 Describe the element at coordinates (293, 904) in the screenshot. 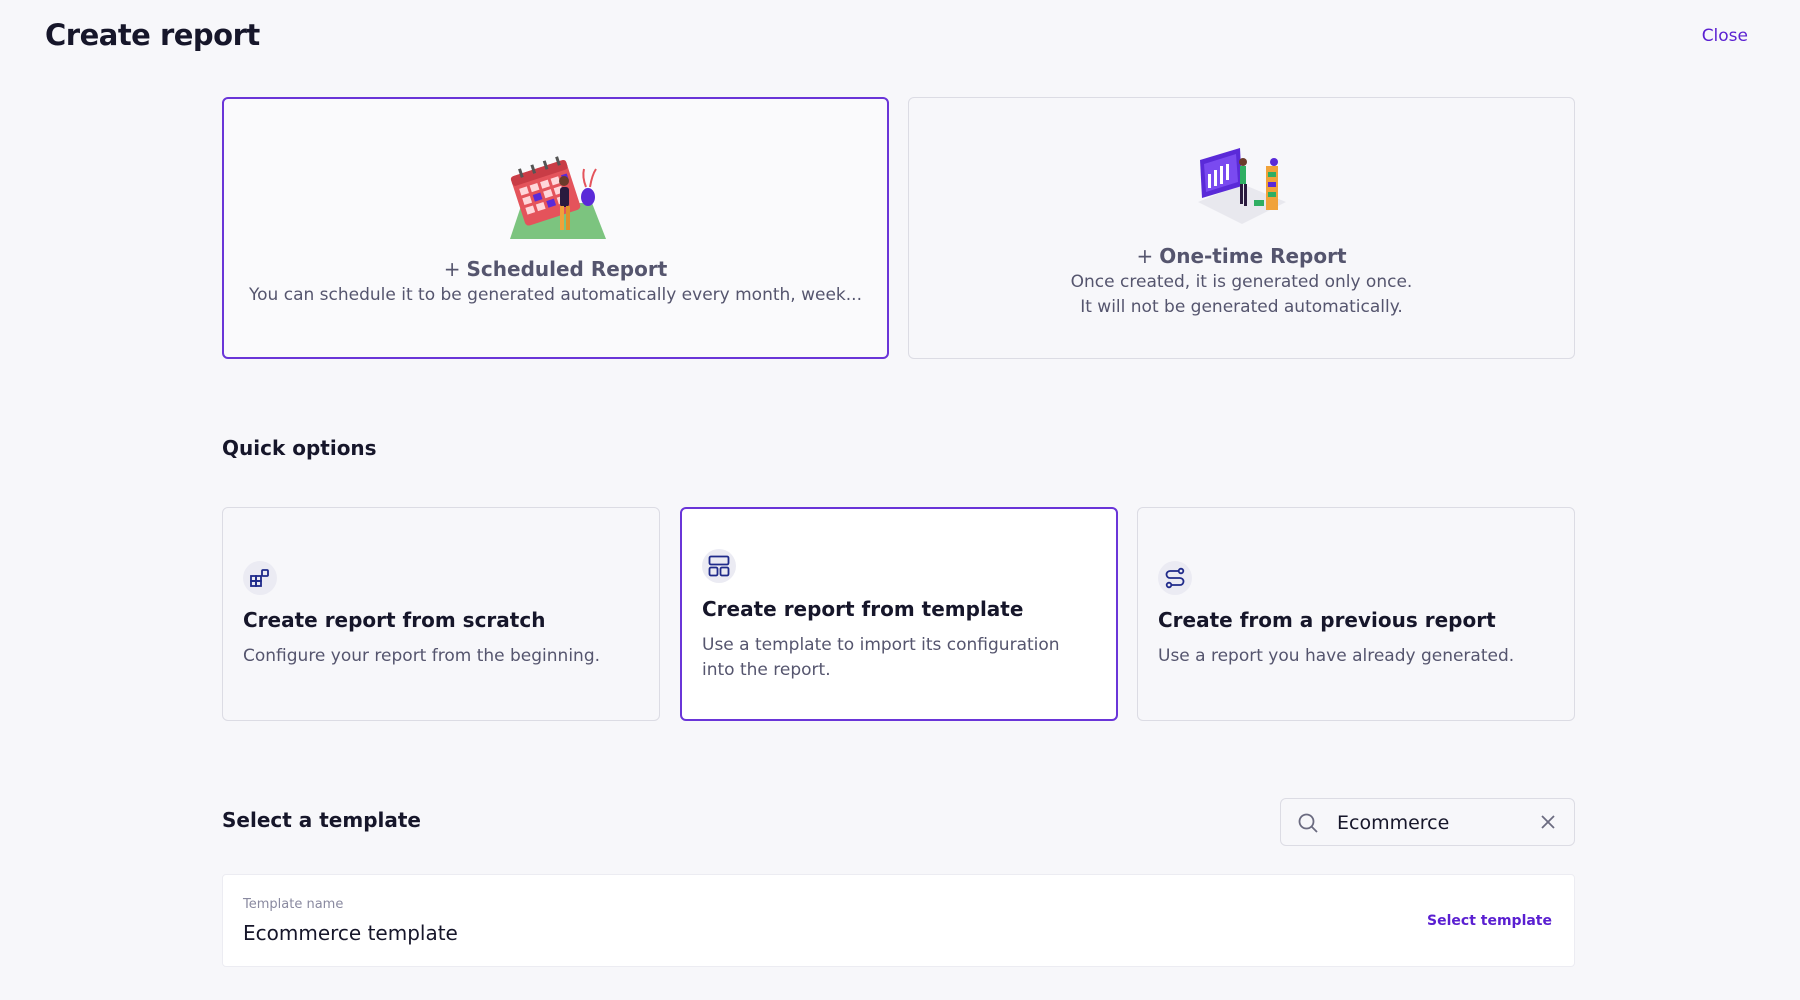

I see `template-name-column-label: Template name` at that location.